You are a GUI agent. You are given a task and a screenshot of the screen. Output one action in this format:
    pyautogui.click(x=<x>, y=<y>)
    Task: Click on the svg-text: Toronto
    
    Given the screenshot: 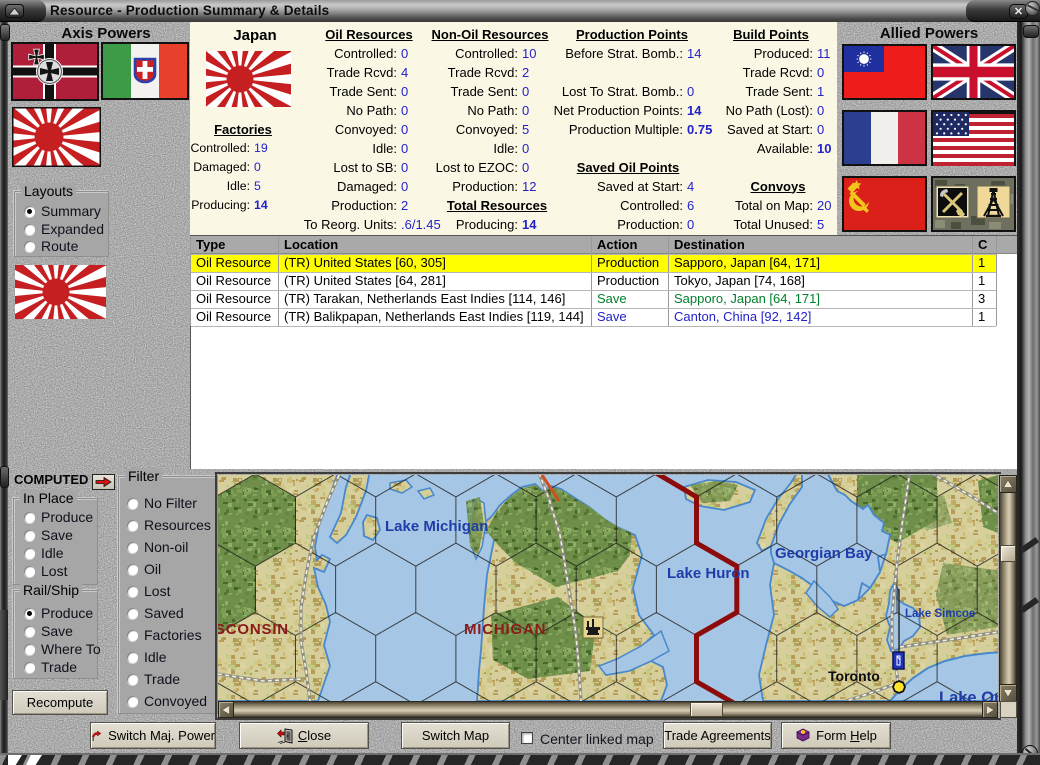 What is the action you would take?
    pyautogui.click(x=854, y=676)
    